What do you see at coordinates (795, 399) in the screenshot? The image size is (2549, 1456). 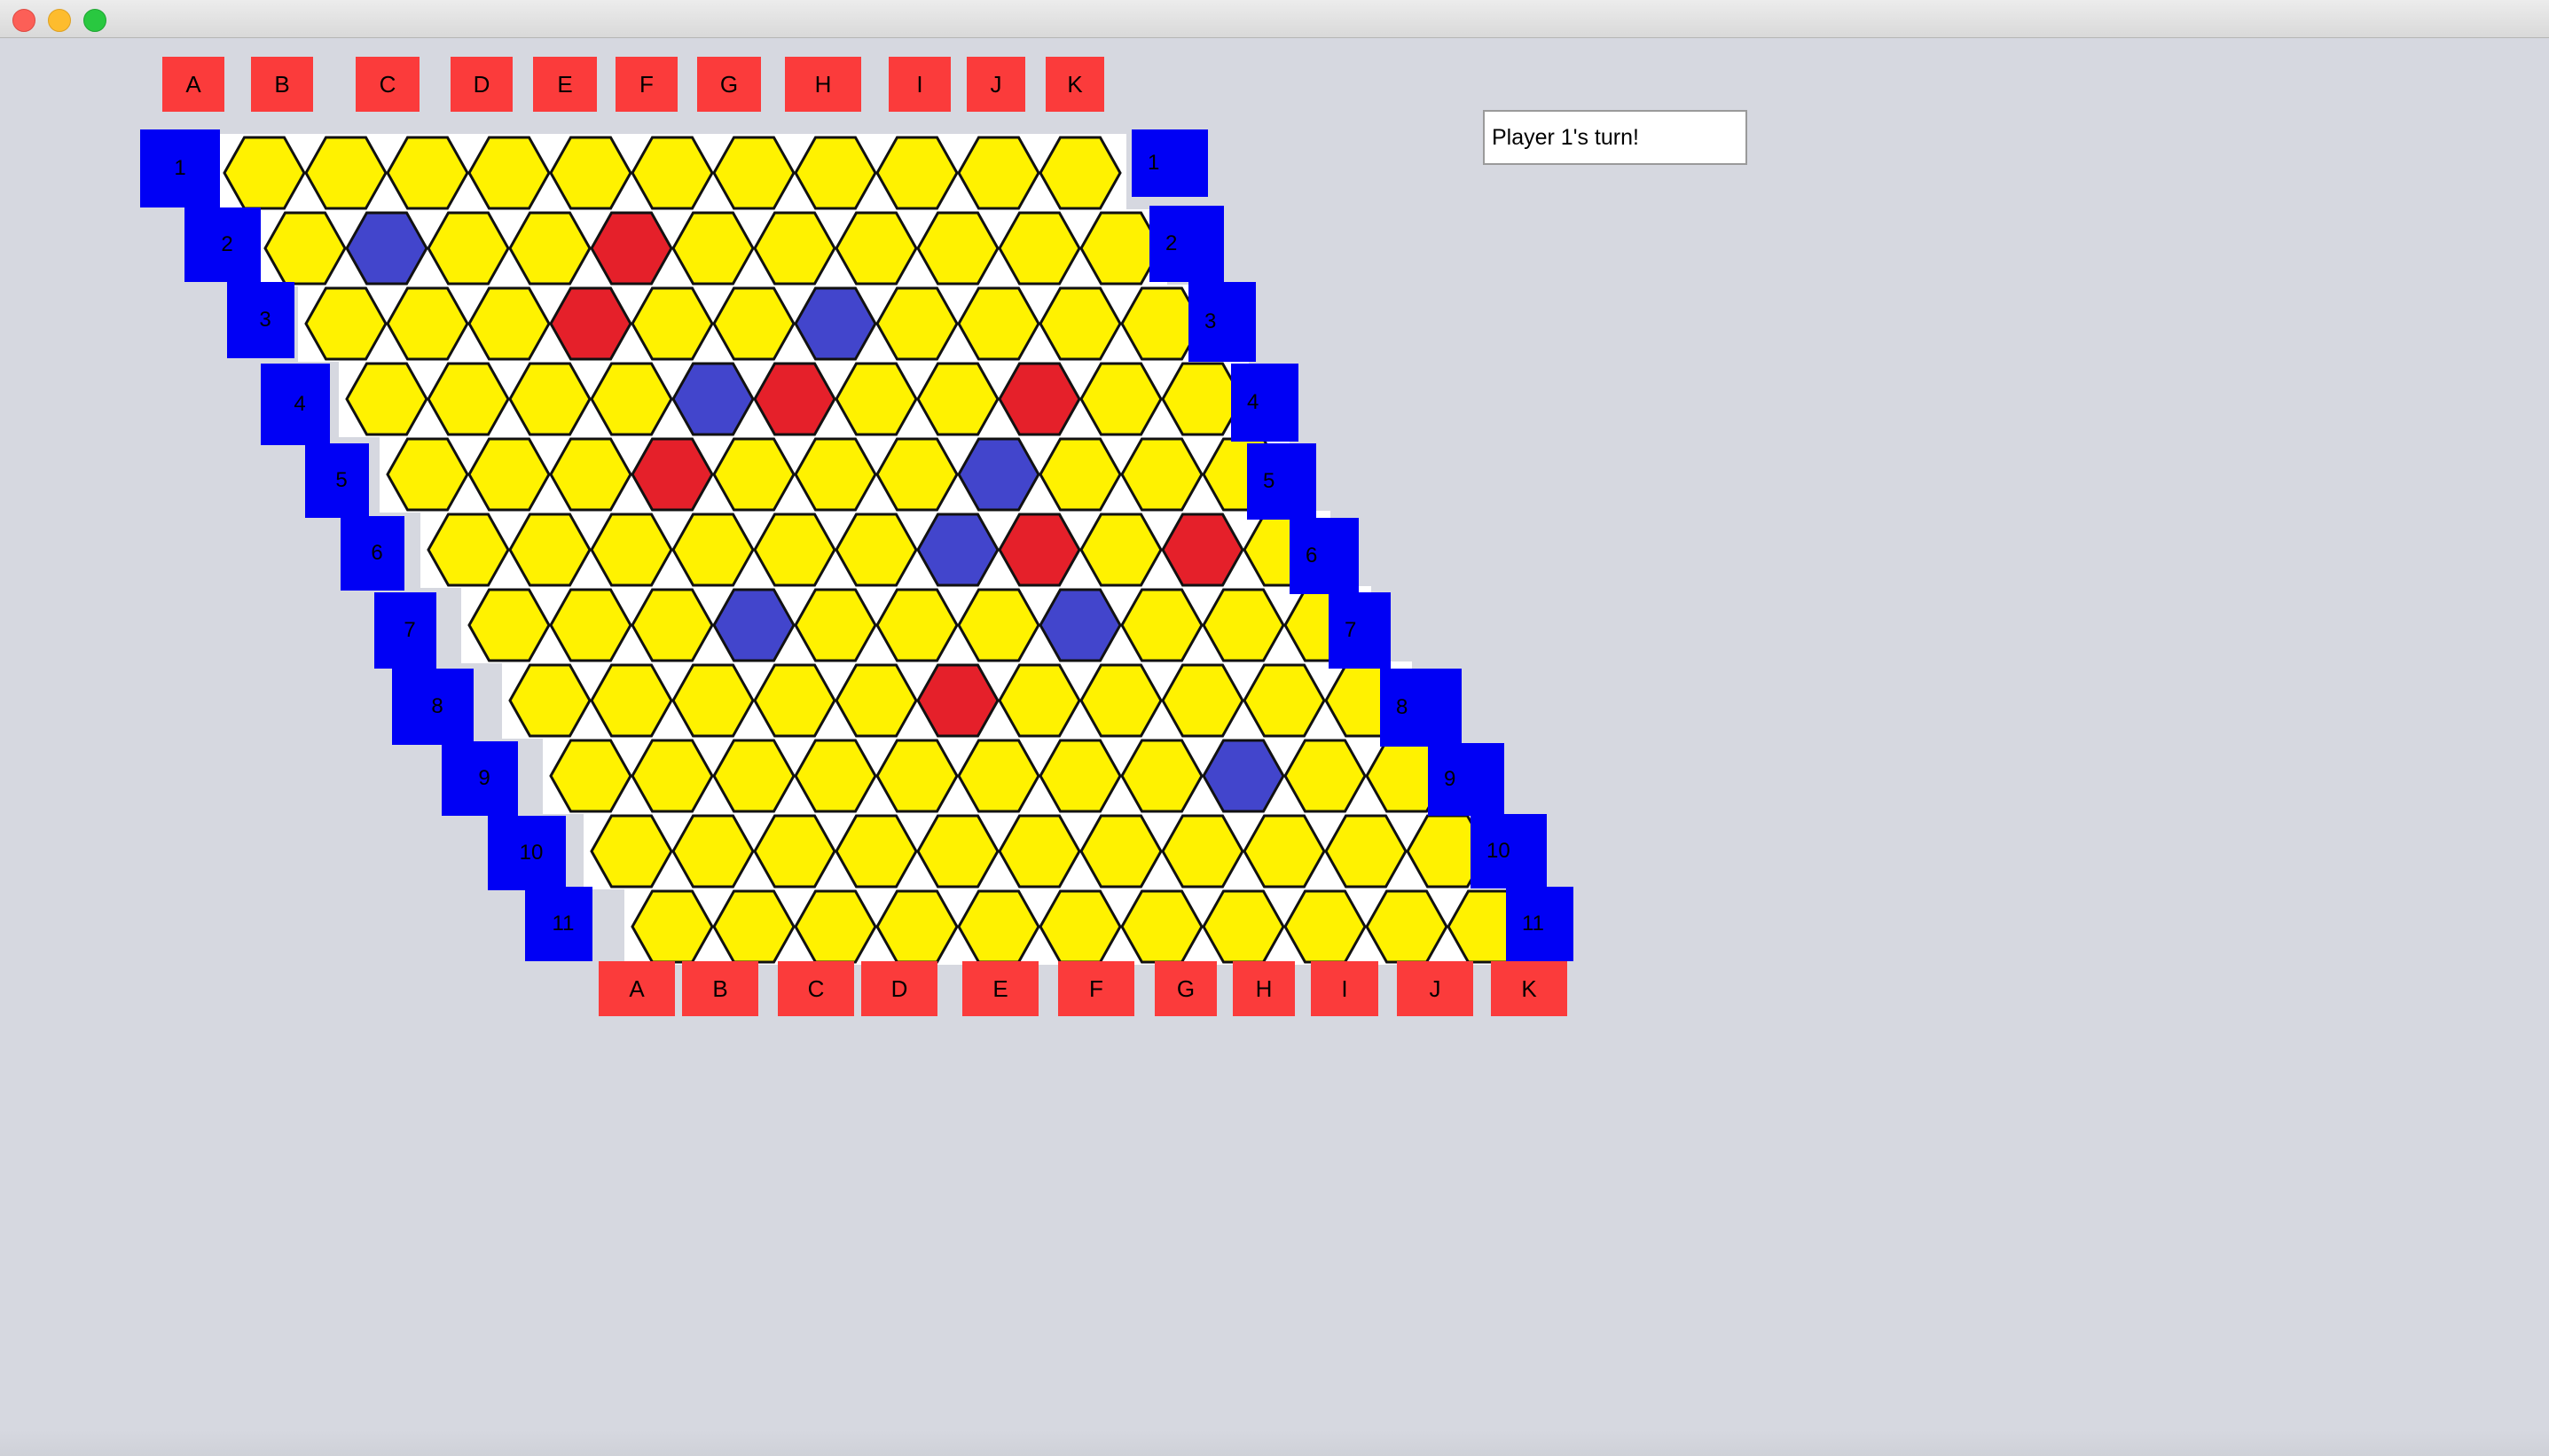 I see `hex-cell-f4-red` at bounding box center [795, 399].